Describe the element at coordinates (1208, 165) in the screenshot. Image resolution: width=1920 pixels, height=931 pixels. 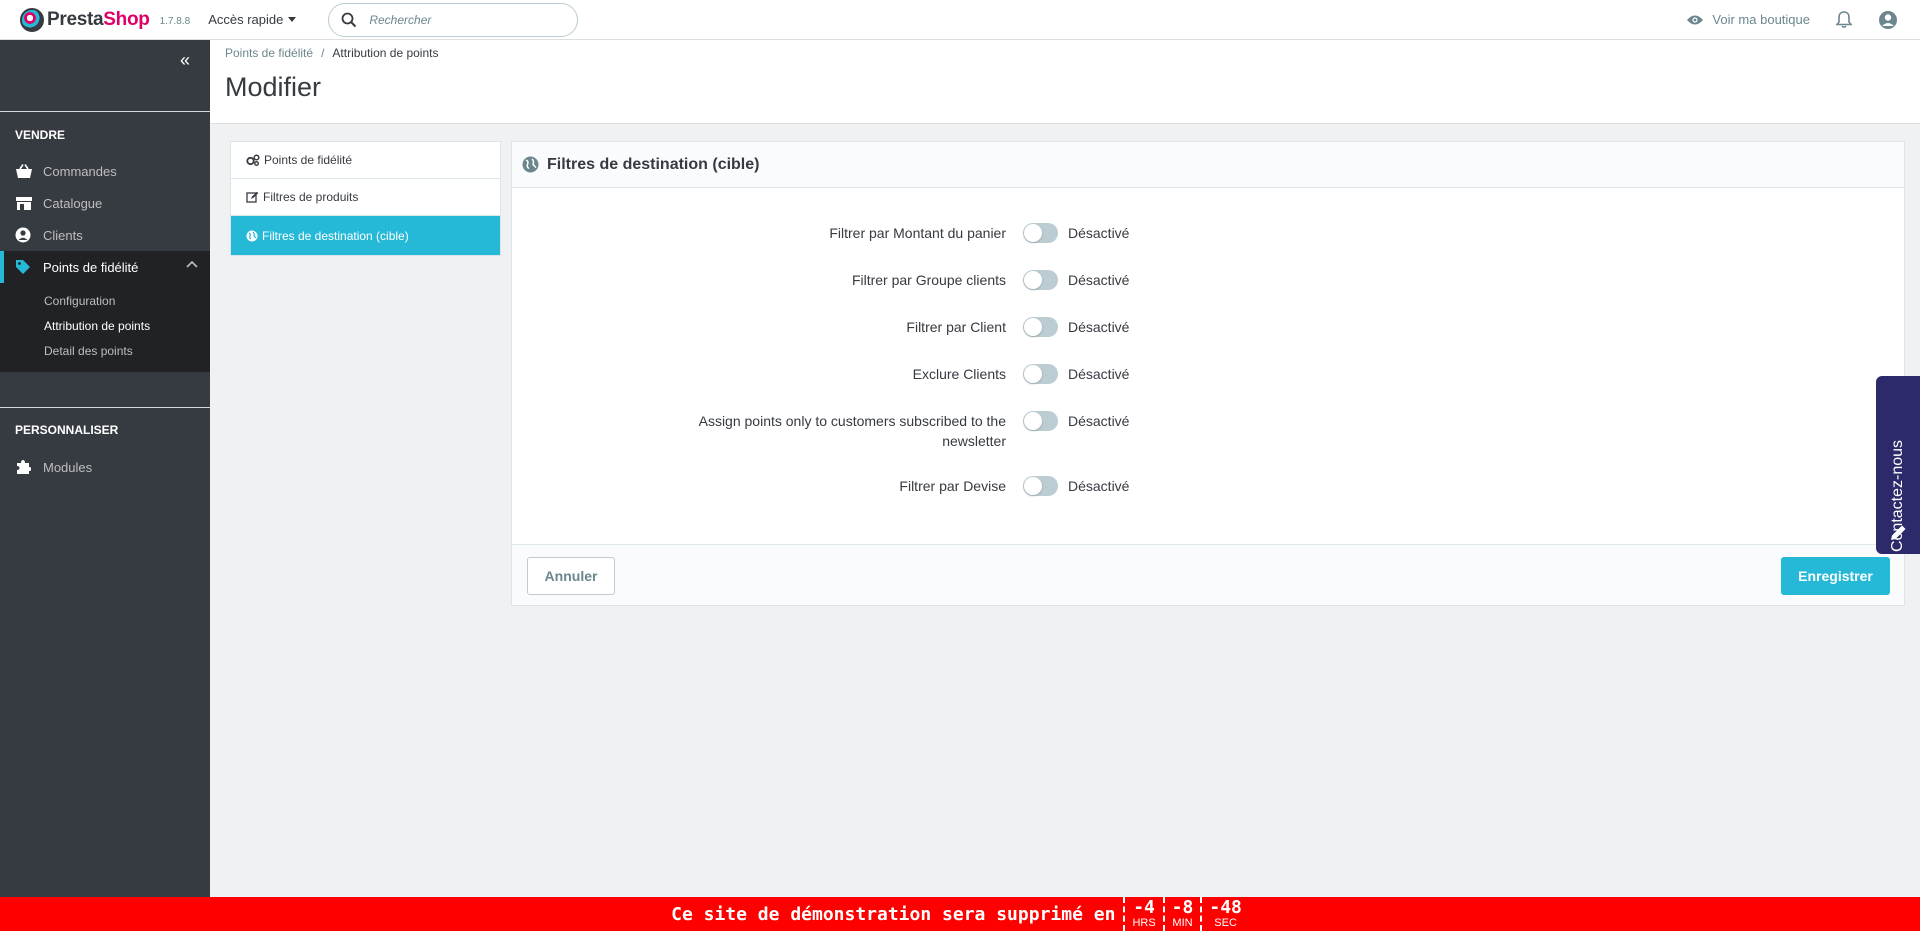
I see `panel-heading: Filtres de destination (cible)` at that location.